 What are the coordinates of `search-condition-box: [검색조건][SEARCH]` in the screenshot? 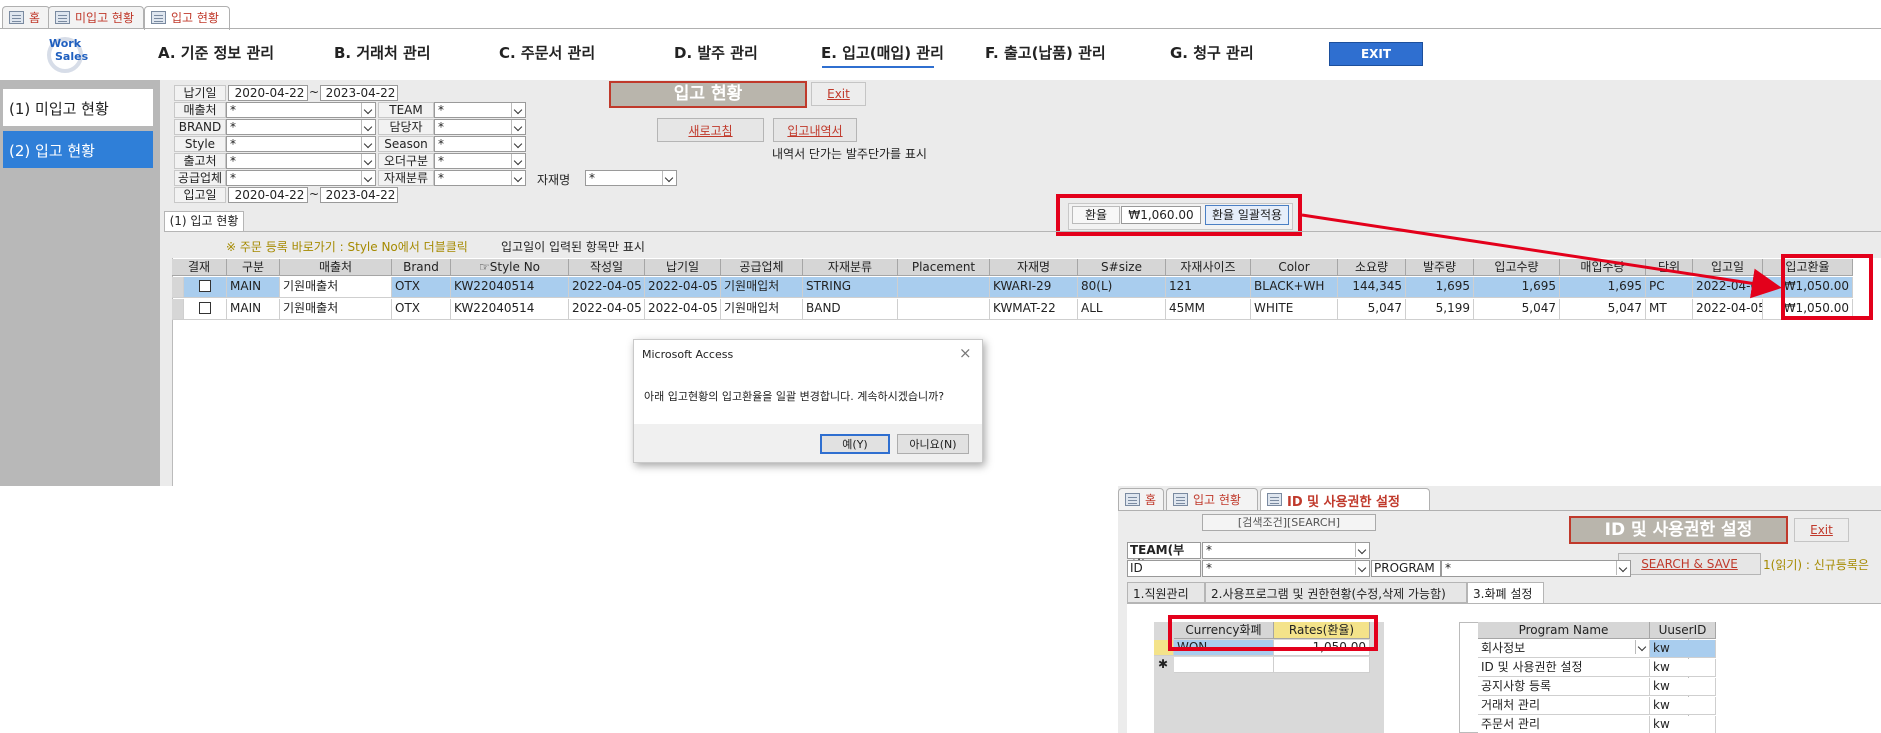 It's located at (1289, 522).